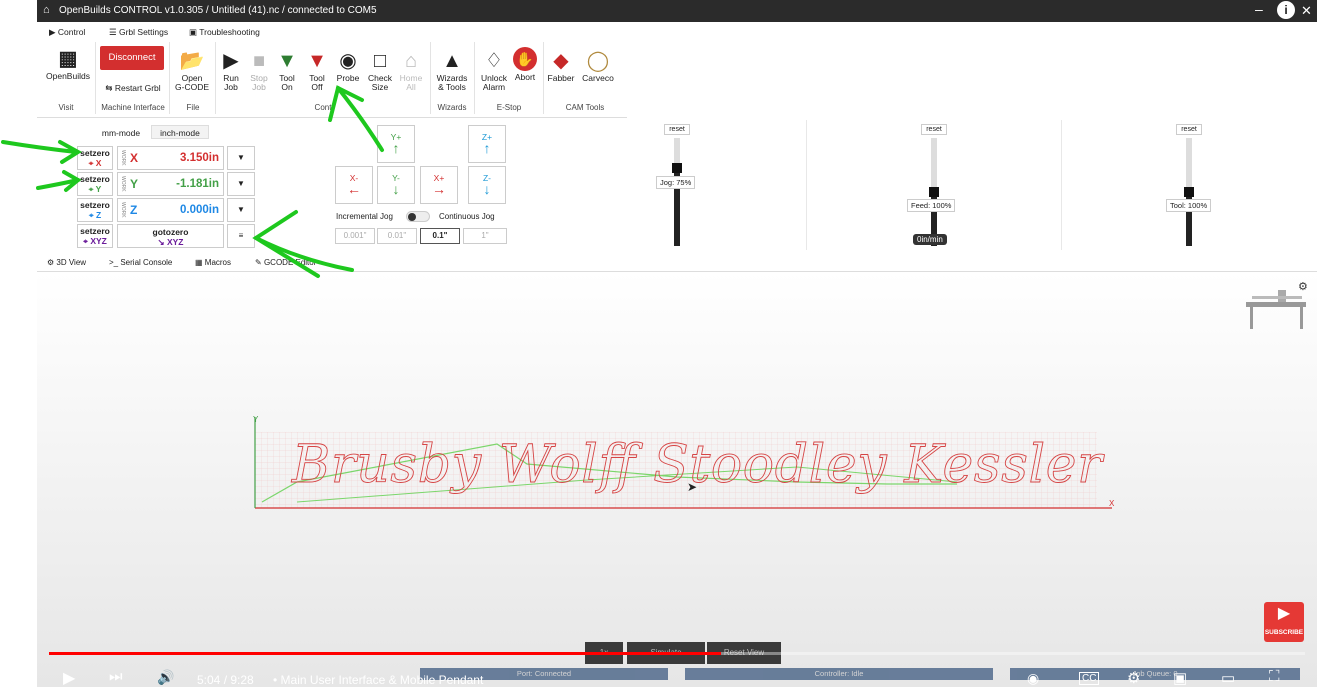 The width and height of the screenshot is (1326, 688). What do you see at coordinates (132, 58) in the screenshot?
I see `disconnect-button: Disconnect` at bounding box center [132, 58].